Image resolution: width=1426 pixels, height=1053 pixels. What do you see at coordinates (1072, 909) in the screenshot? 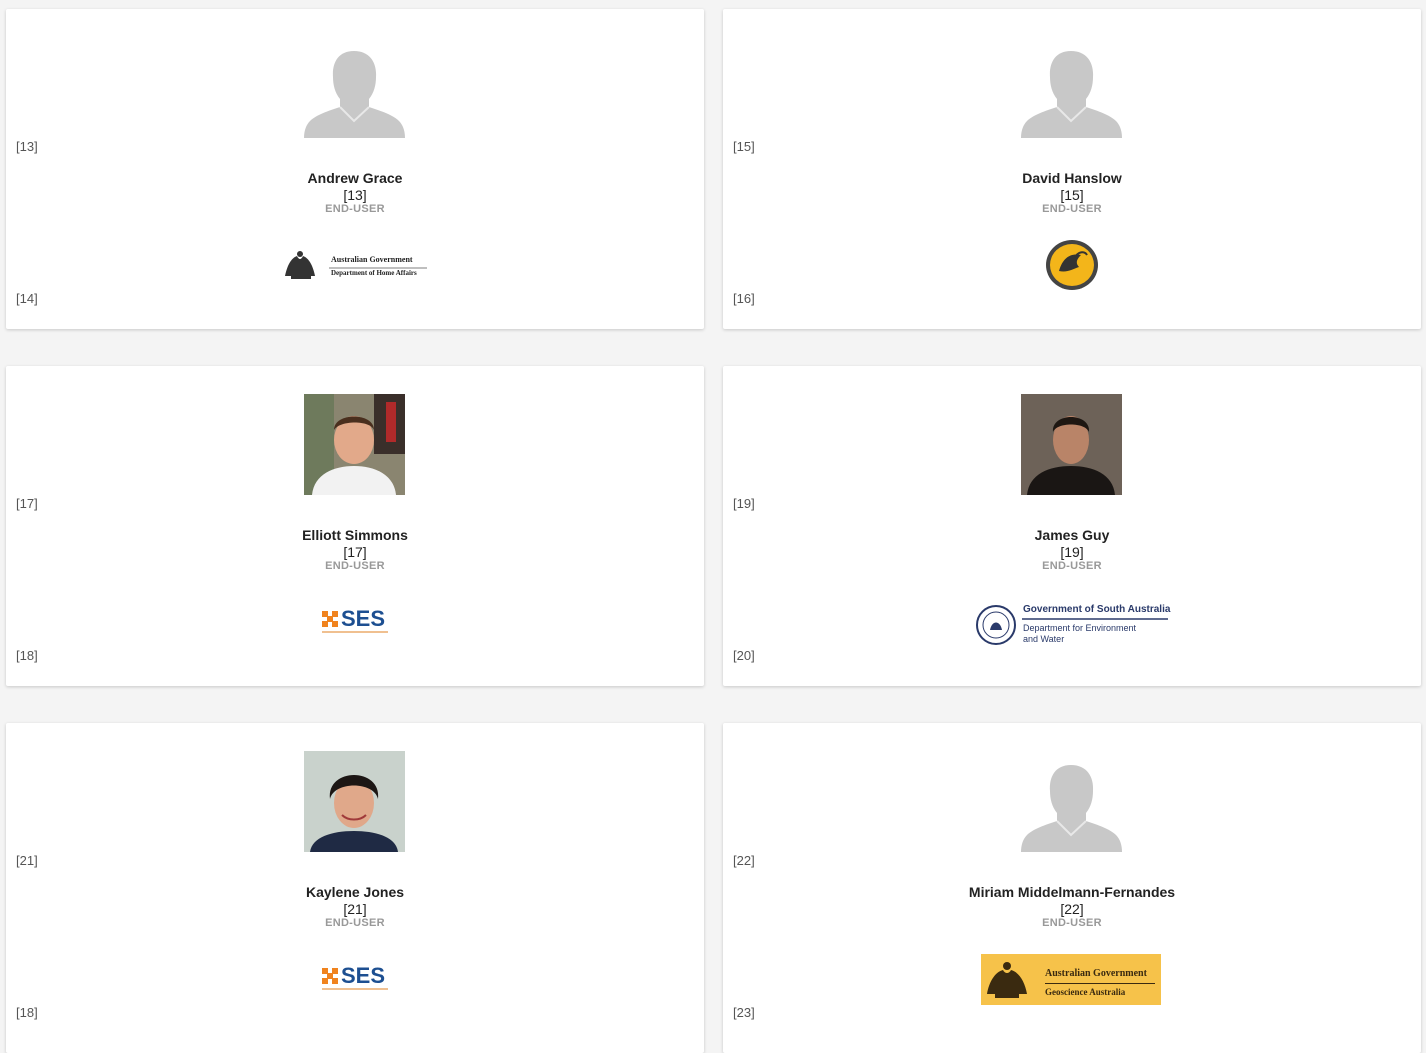
I see `user-id: [22]` at bounding box center [1072, 909].